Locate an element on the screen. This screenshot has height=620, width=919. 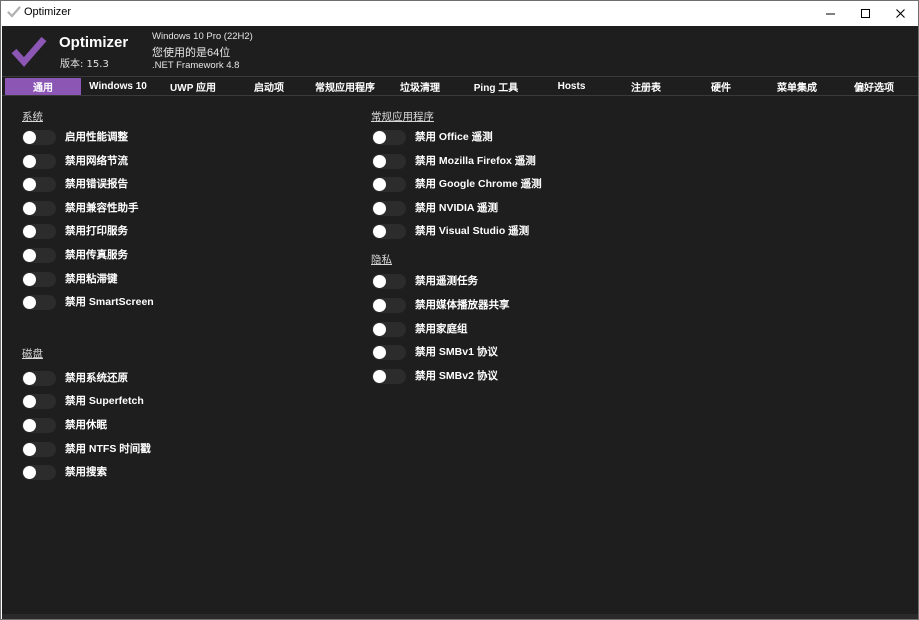
toggle-label: 禁用 Mozilla Firefox 遥测 is located at coordinates (475, 161).